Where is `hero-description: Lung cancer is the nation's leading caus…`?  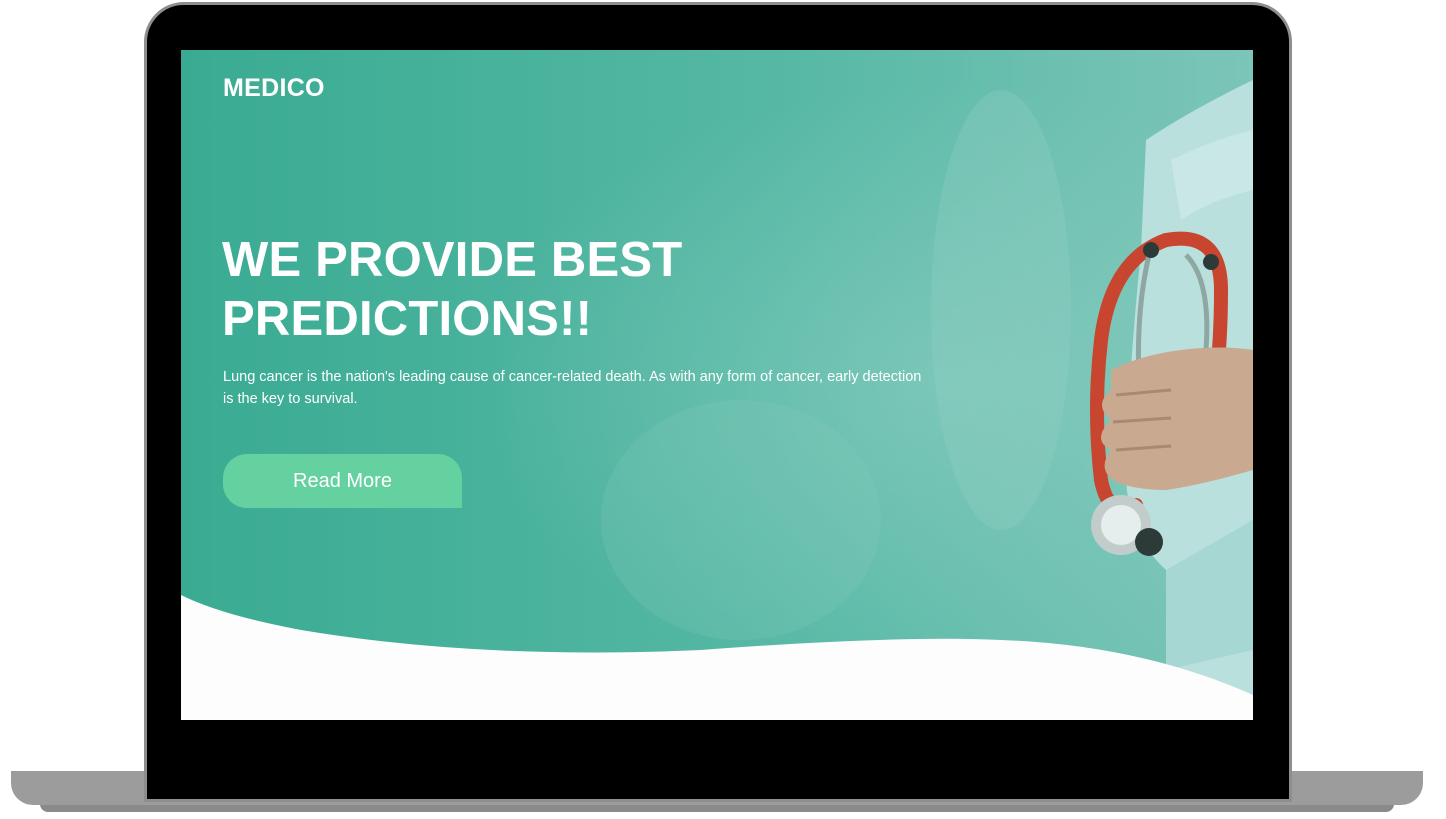
hero-description: Lung cancer is the nation's leading caus… is located at coordinates (572, 388).